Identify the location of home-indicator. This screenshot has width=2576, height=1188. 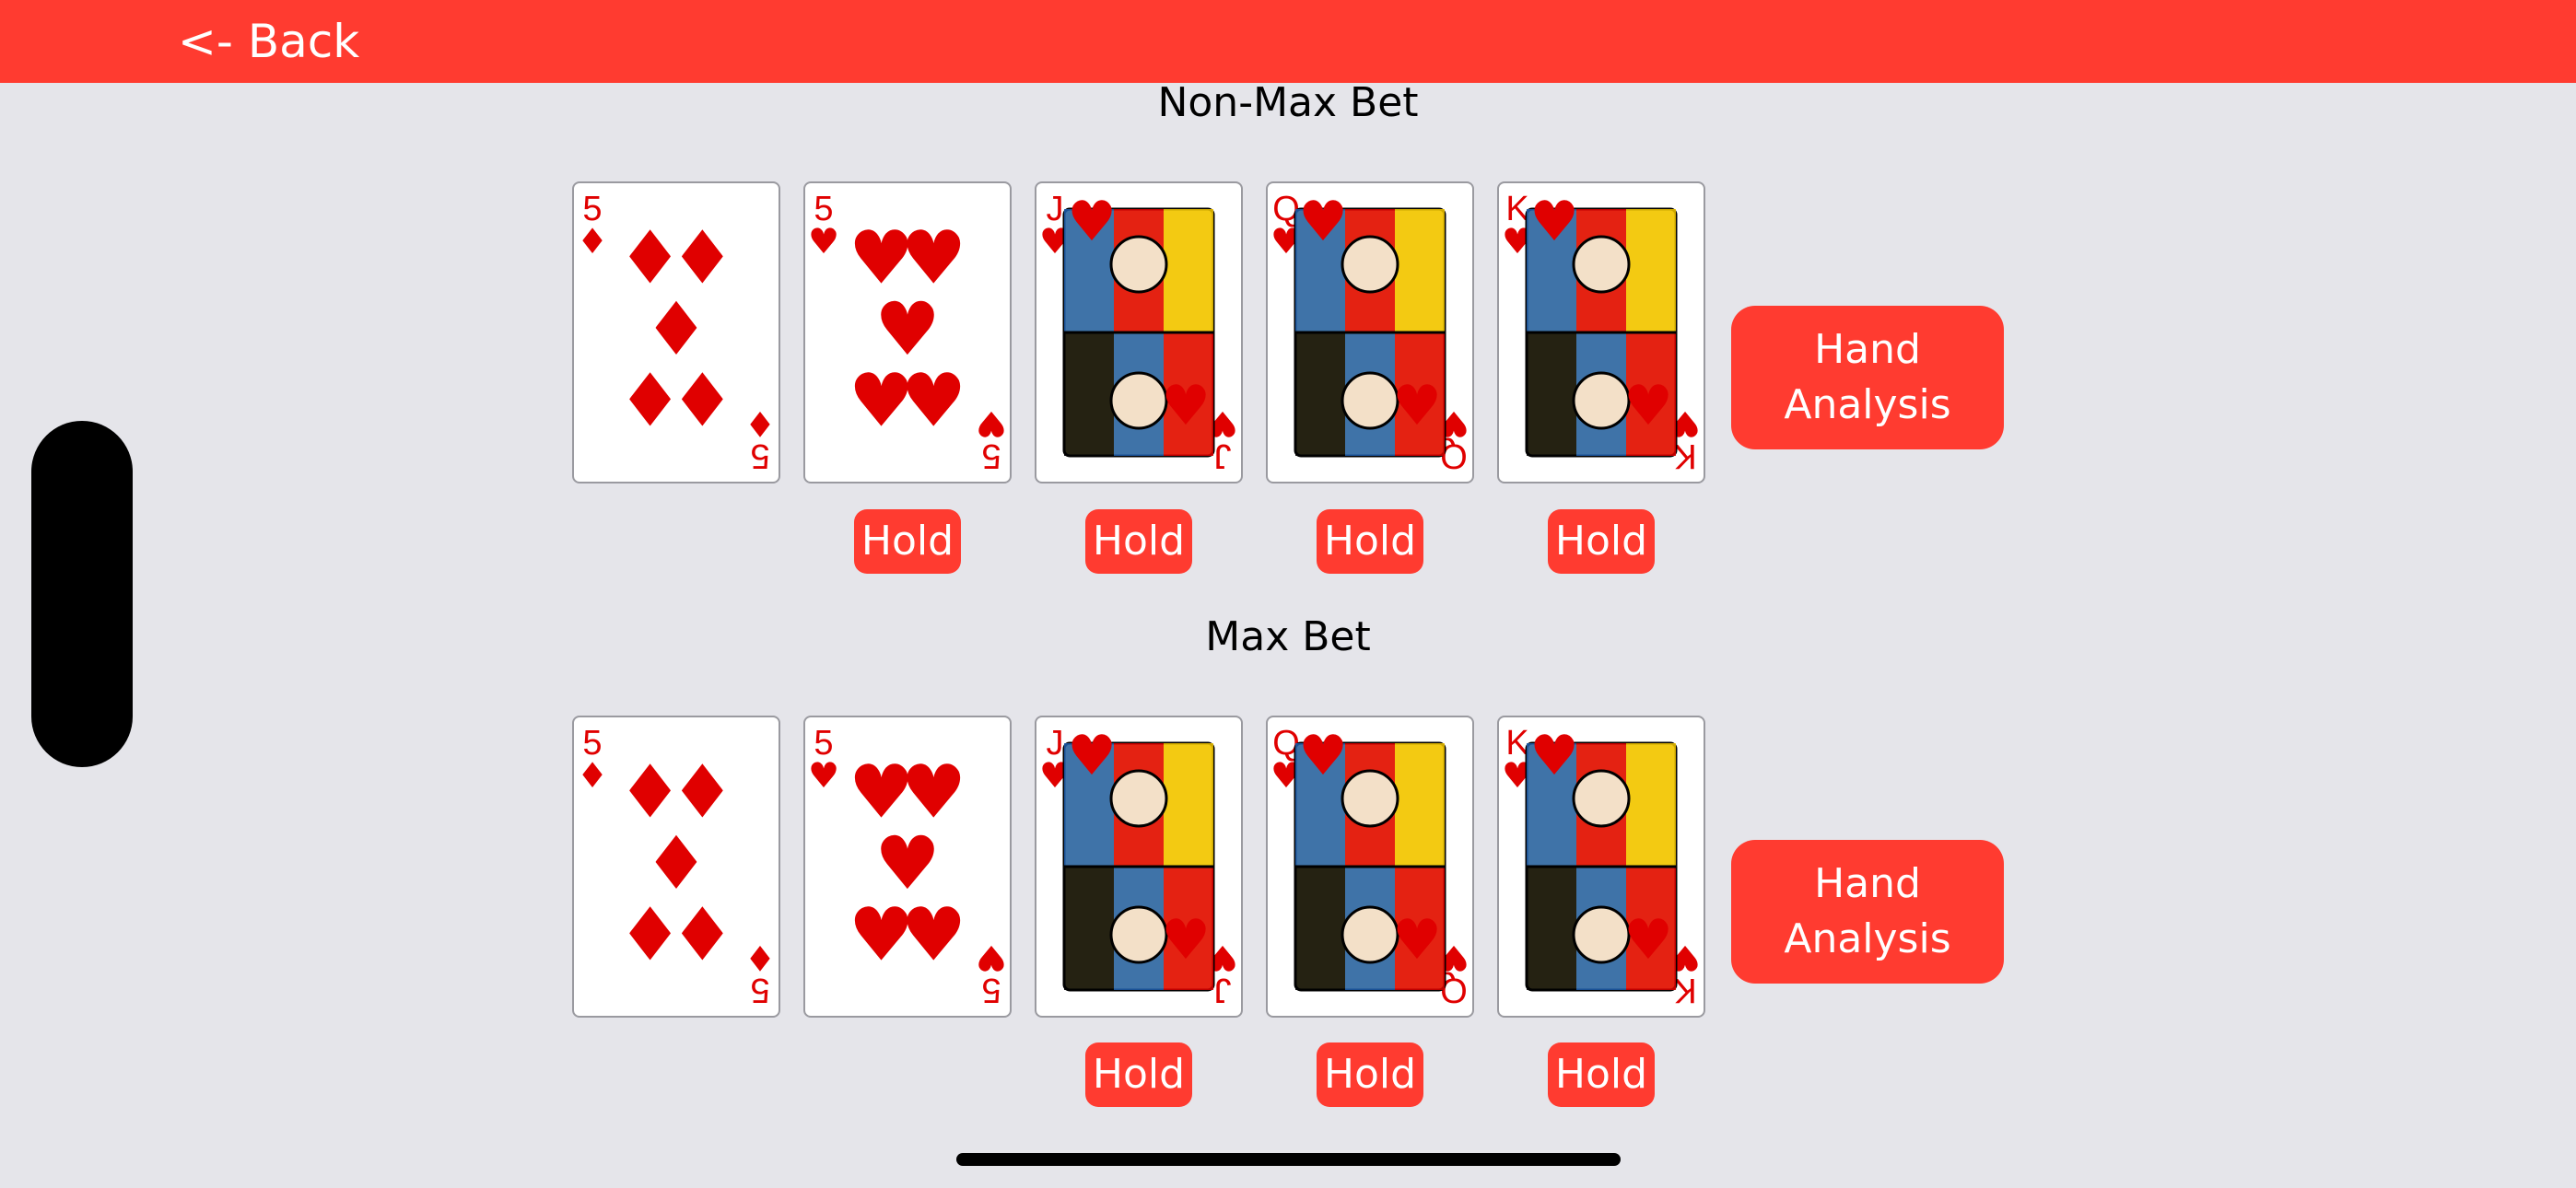
(1288, 1159).